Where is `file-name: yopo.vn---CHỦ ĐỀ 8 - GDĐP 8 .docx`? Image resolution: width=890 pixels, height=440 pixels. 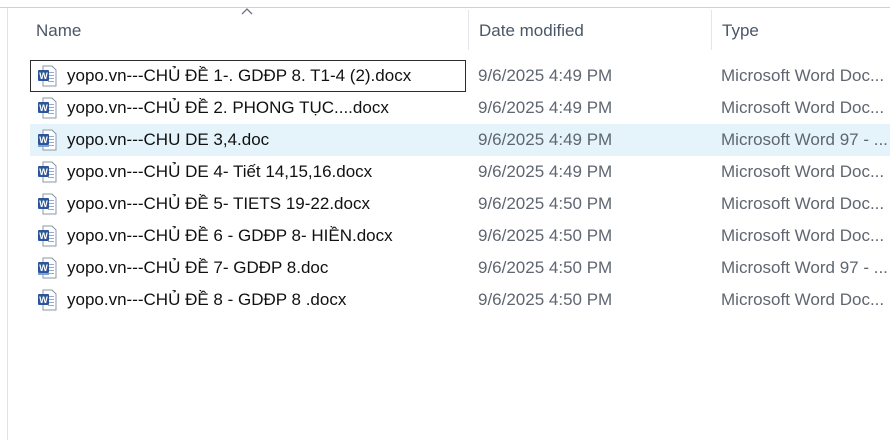
file-name: yopo.vn---CHỦ ĐỀ 8 - GDĐP 8 .docx is located at coordinates (207, 299).